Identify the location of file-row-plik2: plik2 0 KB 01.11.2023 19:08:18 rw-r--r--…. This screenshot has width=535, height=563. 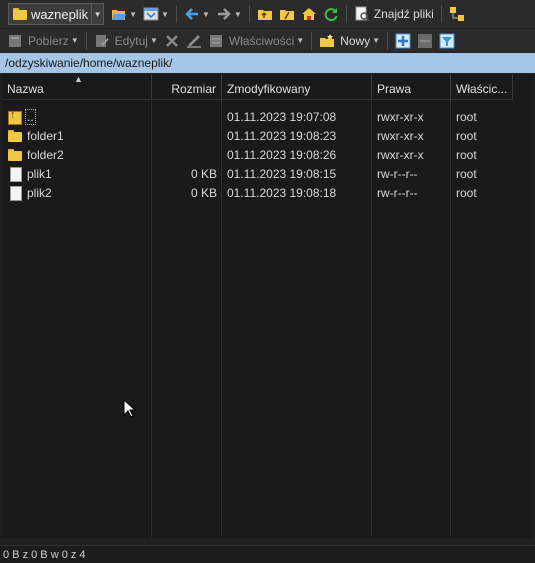
(257, 192).